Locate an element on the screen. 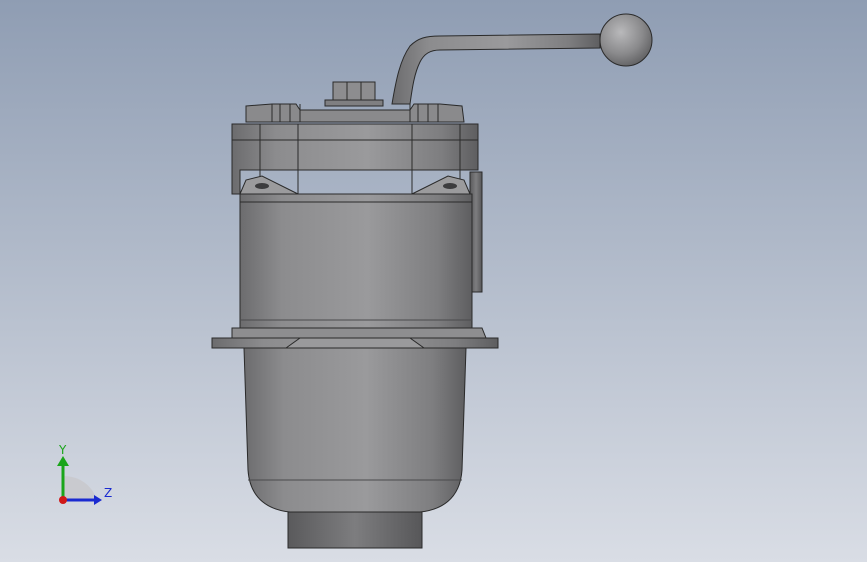 The width and height of the screenshot is (867, 562). main-body is located at coordinates (356, 261).